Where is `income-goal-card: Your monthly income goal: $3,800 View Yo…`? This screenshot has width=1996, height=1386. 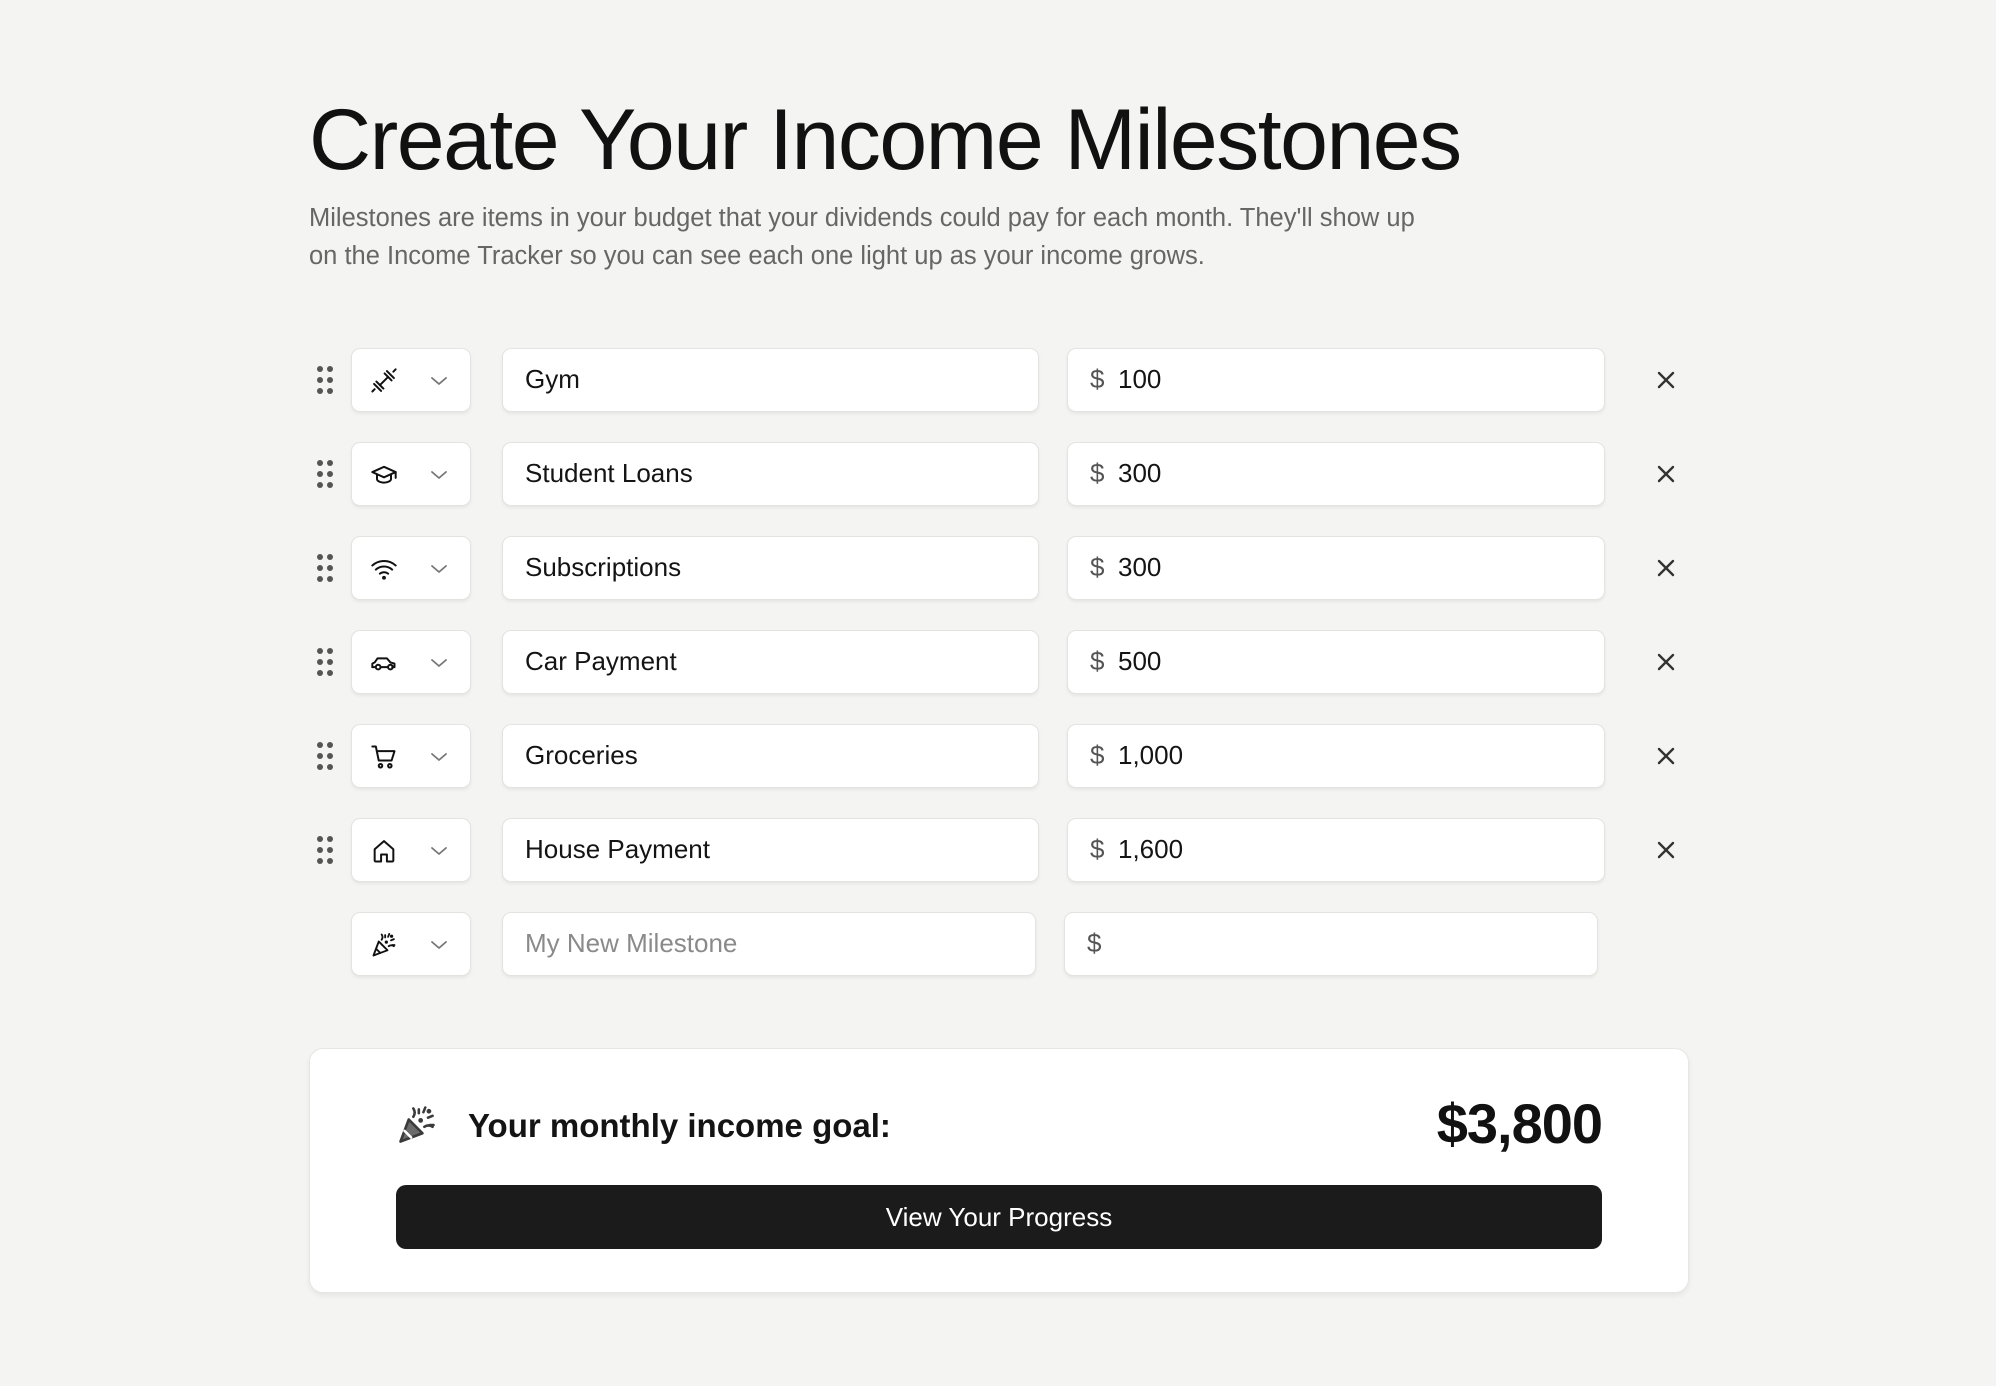 income-goal-card: Your monthly income goal: $3,800 View Yo… is located at coordinates (999, 1170).